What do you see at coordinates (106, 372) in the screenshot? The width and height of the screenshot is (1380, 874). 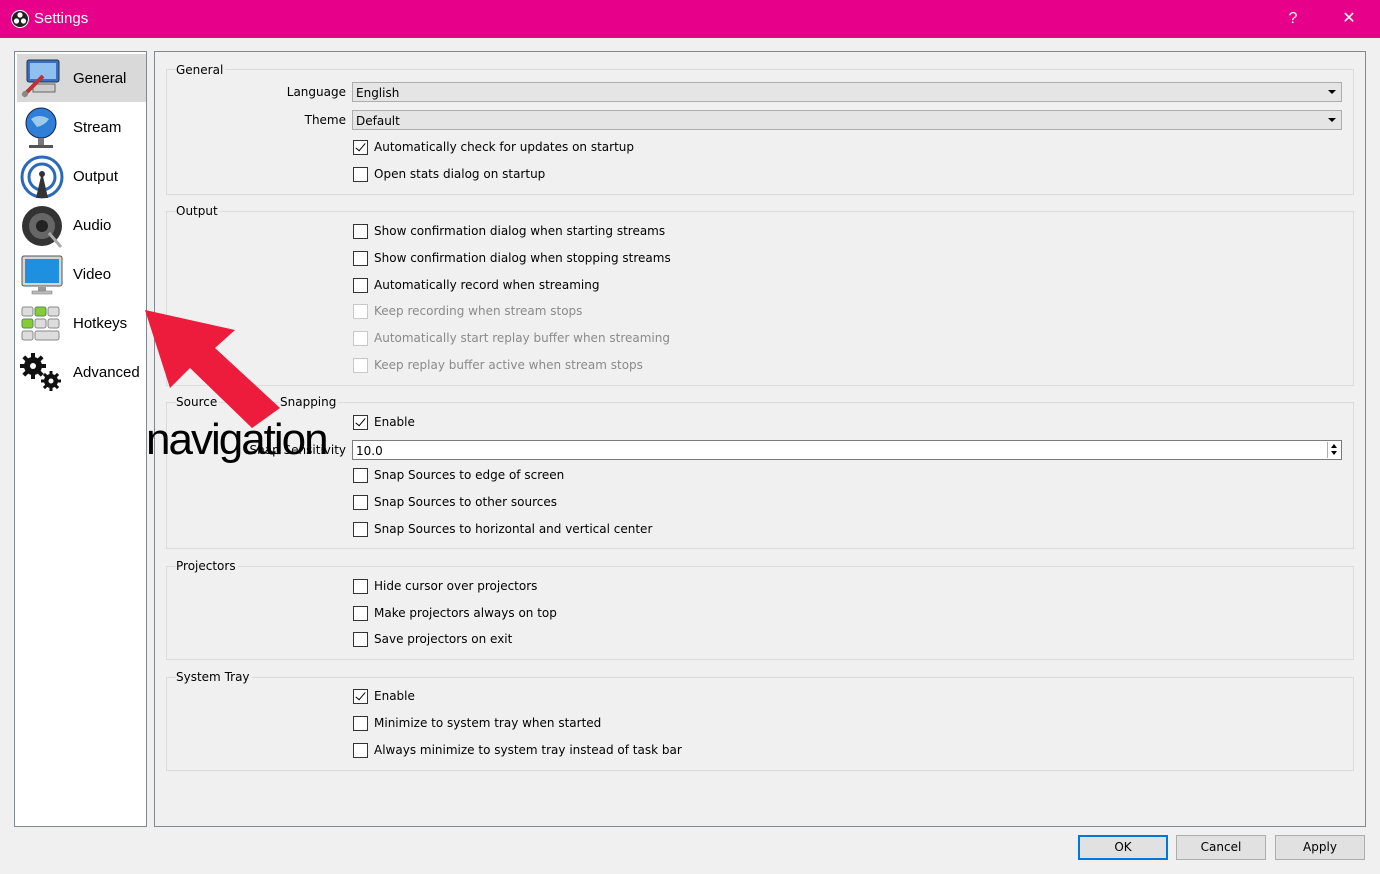 I see `sidebar-item-label: Advanced` at bounding box center [106, 372].